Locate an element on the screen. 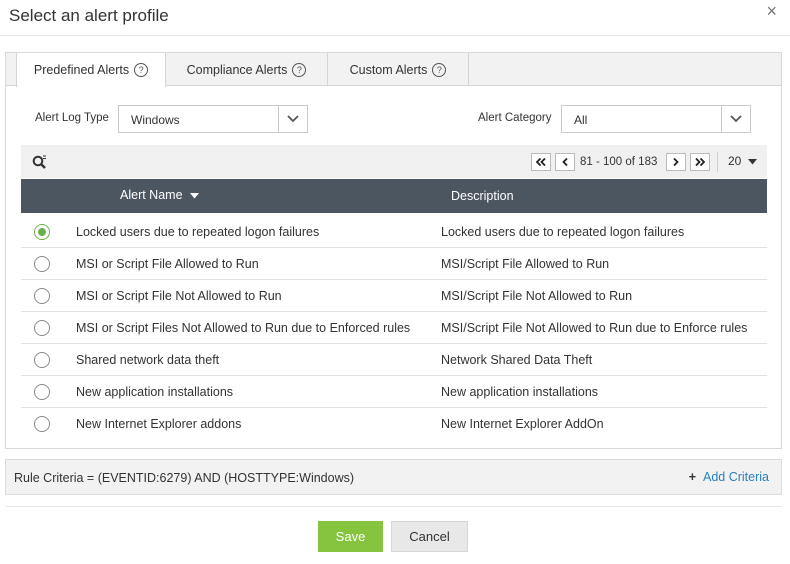 This screenshot has width=790, height=564. first-page-button is located at coordinates (541, 162).